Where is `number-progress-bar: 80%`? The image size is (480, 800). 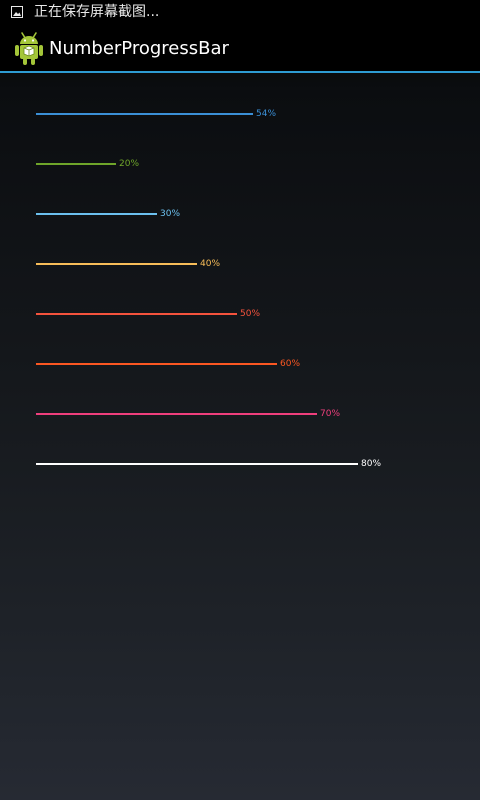 number-progress-bar: 80% is located at coordinates (241, 464).